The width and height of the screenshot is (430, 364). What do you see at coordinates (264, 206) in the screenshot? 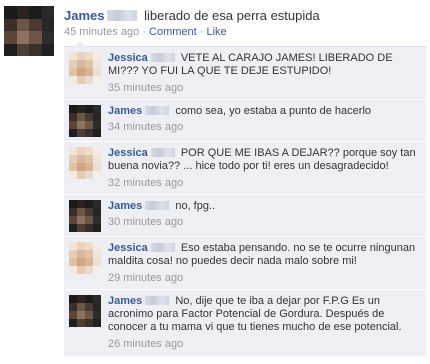
I see `comment-body: James no, fpg..` at bounding box center [264, 206].